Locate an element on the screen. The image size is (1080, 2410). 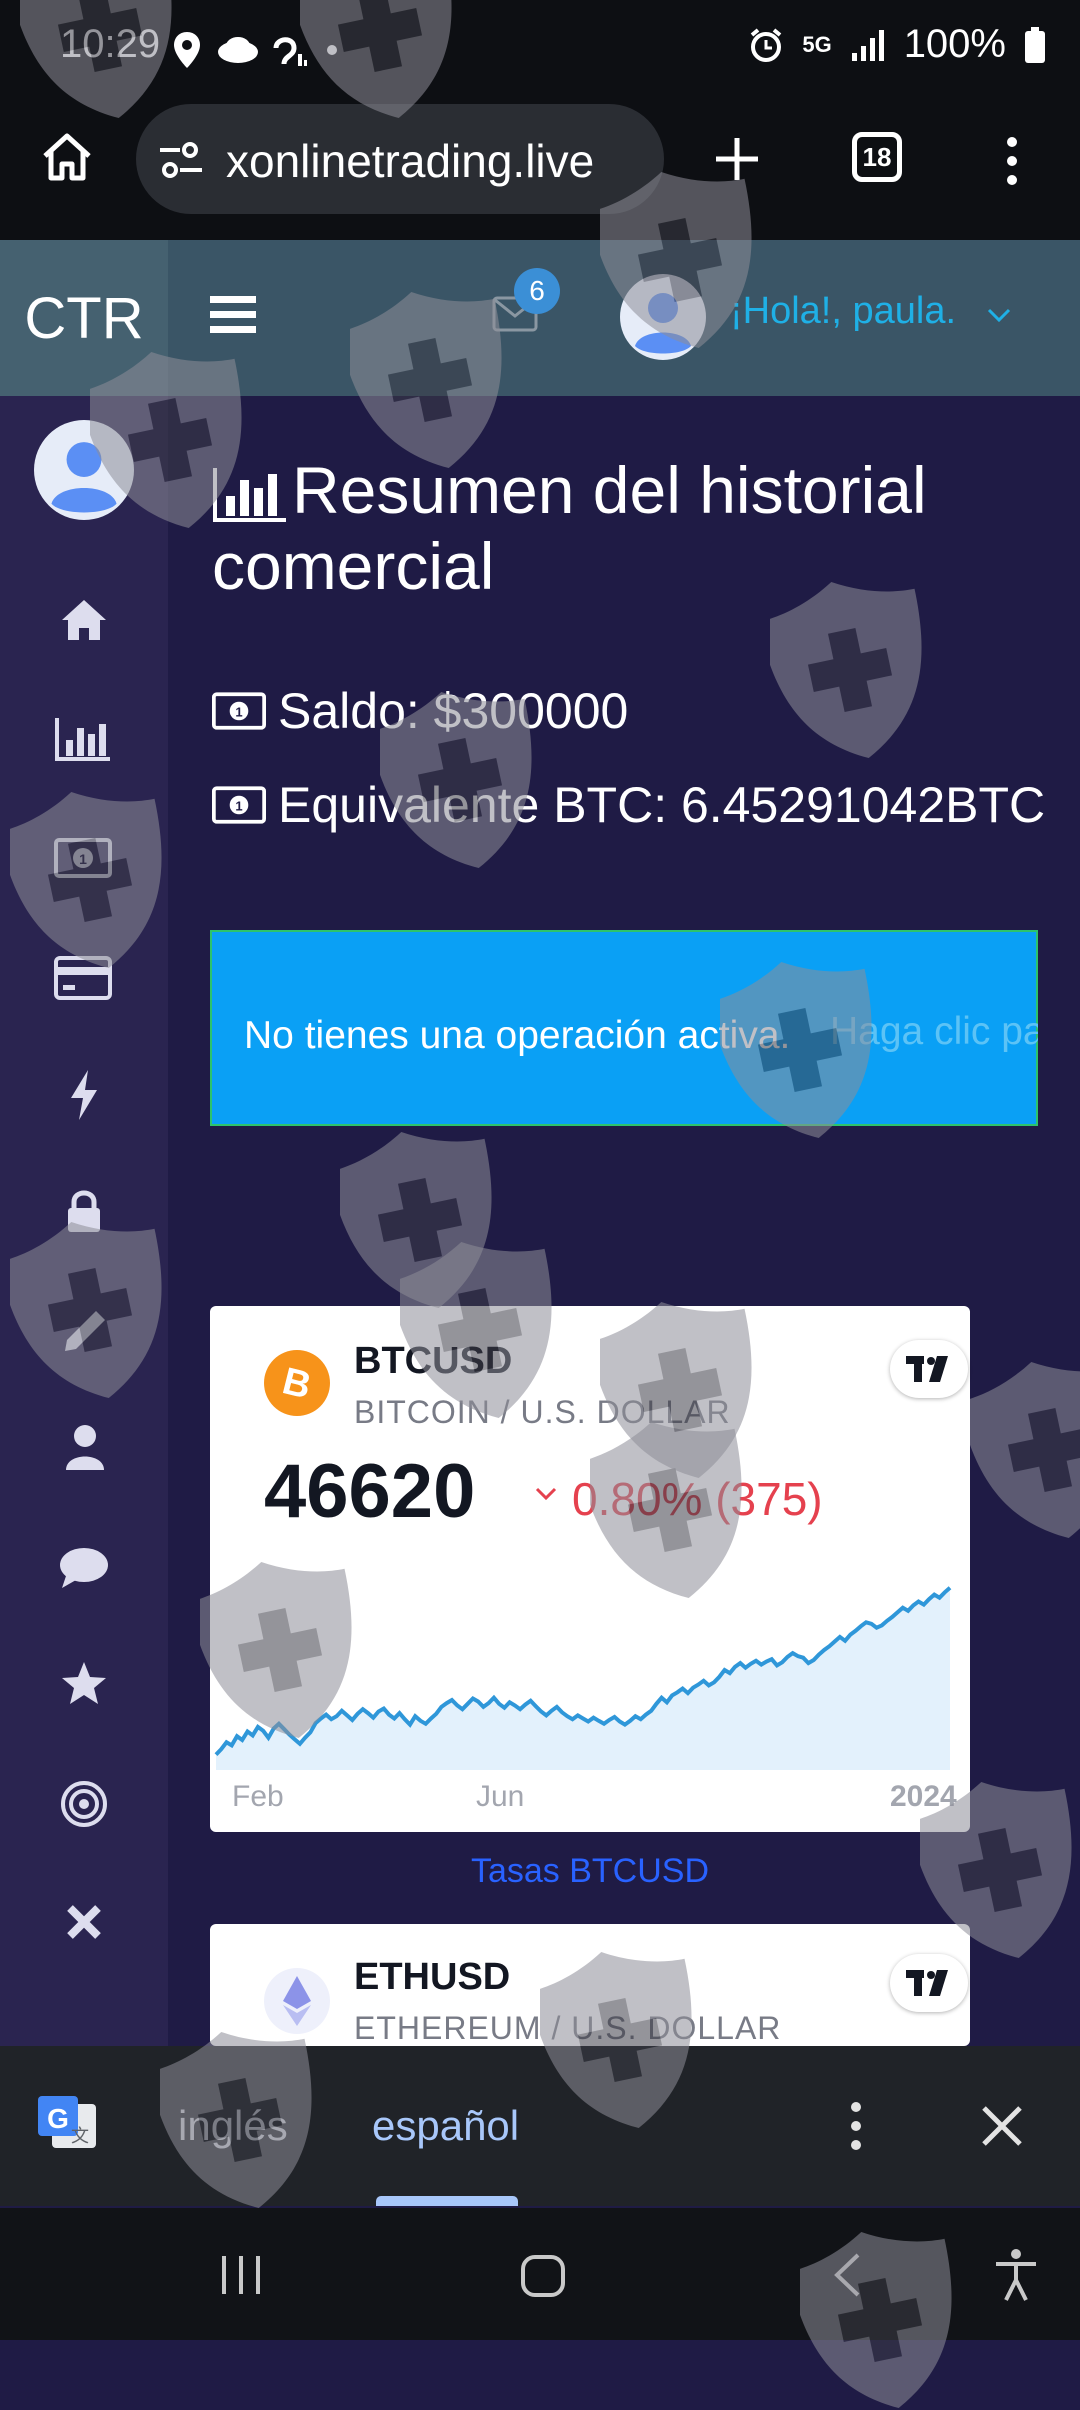
credit-card-icon is located at coordinates (83, 978).